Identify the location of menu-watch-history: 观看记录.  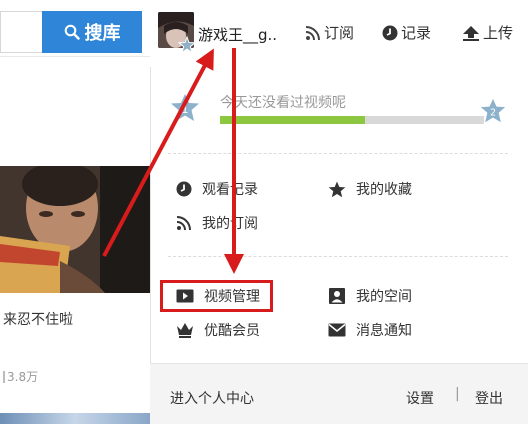
(217, 189).